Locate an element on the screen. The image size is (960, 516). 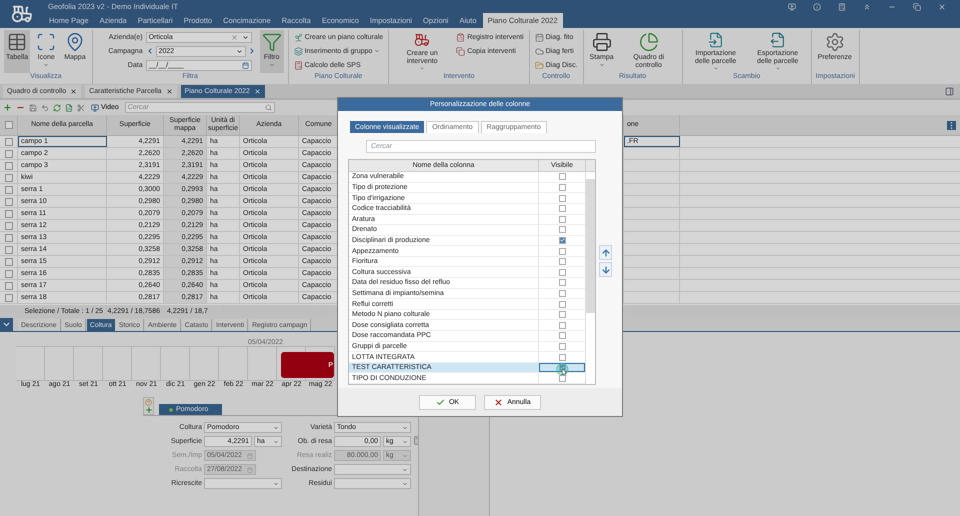
add-crop-button is located at coordinates (148, 406).